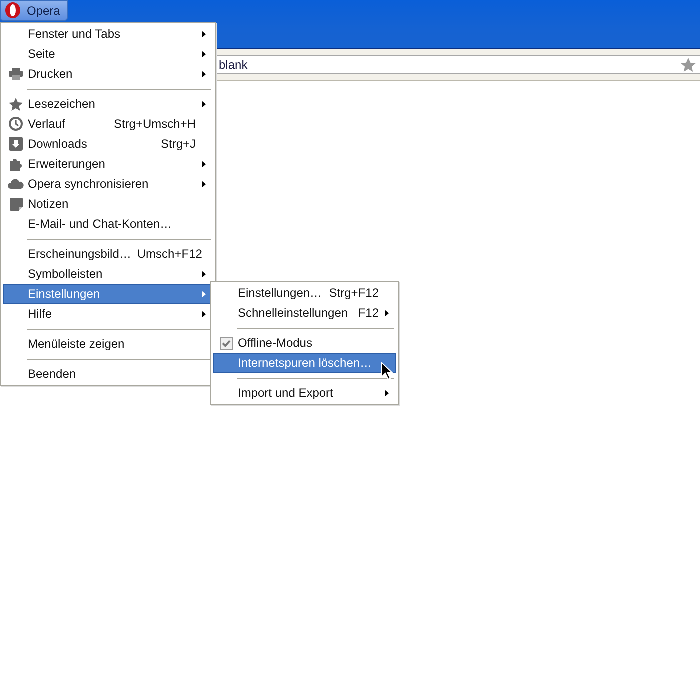 This screenshot has height=700, width=700. Describe the element at coordinates (108, 314) in the screenshot. I see `menu-item: Hilfe` at that location.